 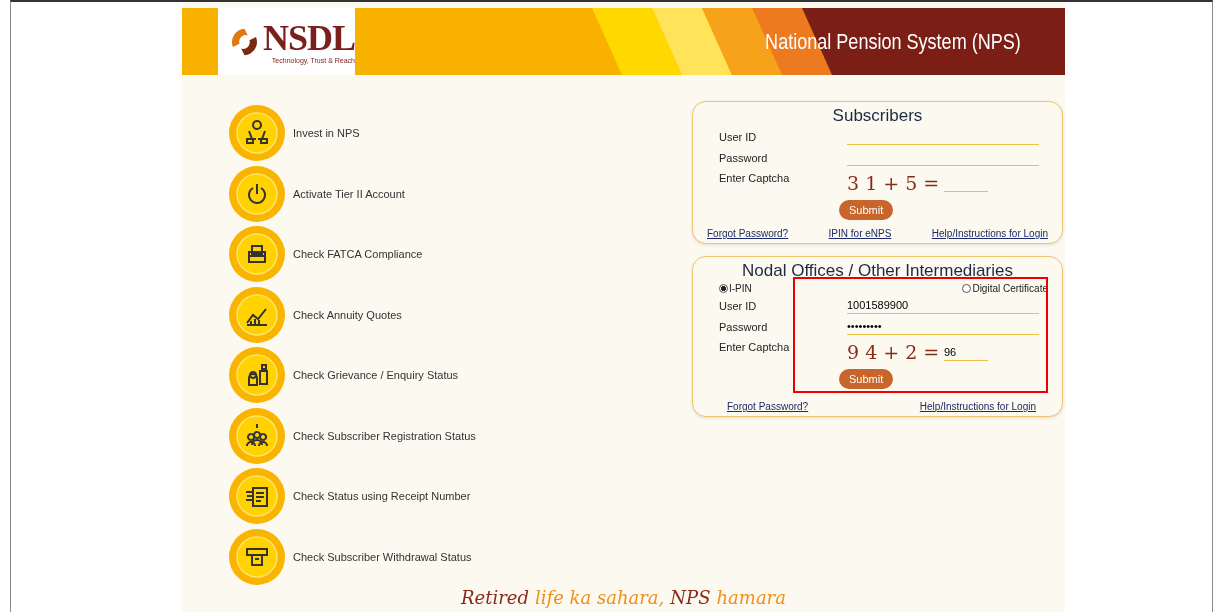 I want to click on panel-title: Nodal Offices / Other Intermediaries, so click(x=877, y=271).